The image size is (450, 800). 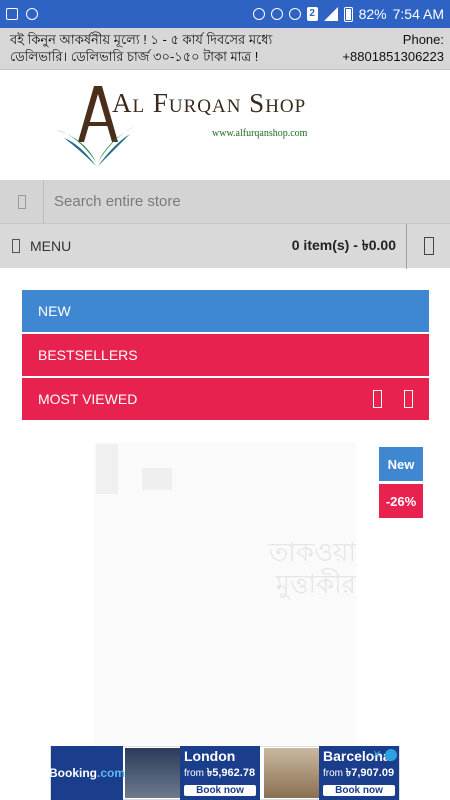 I want to click on ad-offer-london: London from ৳5,962.78 Book now, so click(x=220, y=773).